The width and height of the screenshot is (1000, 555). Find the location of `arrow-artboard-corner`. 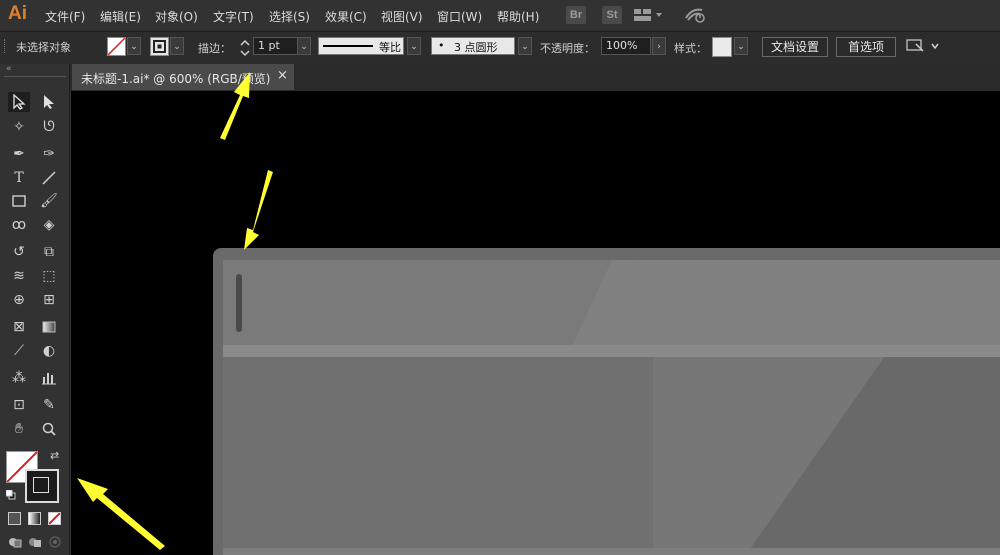

arrow-artboard-corner is located at coordinates (258, 210).